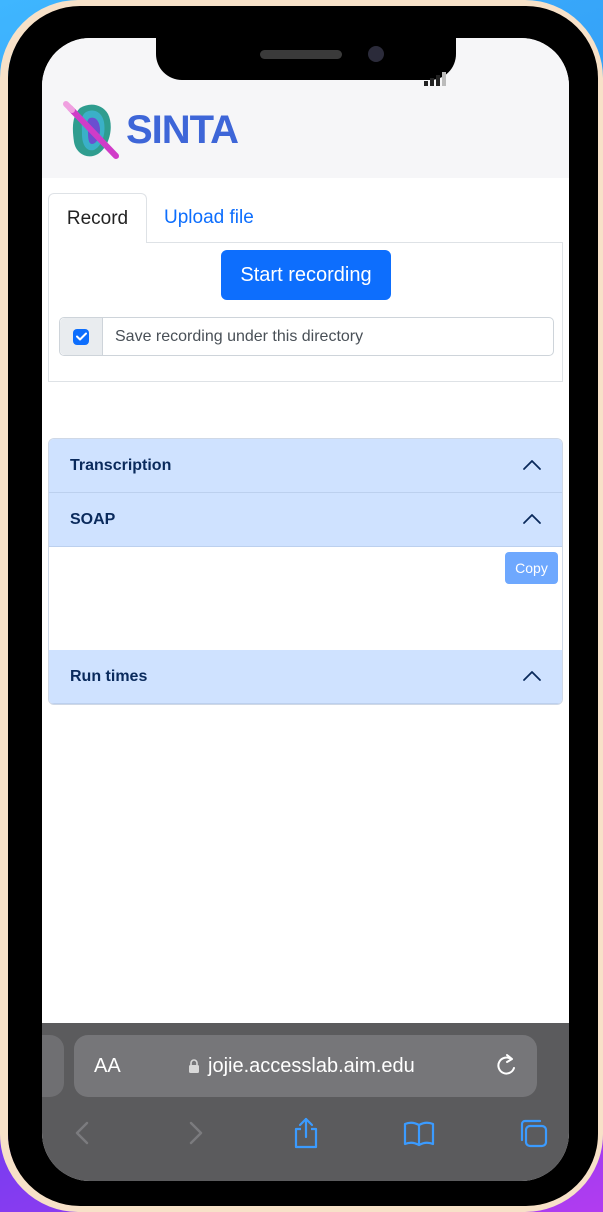 This screenshot has height=1212, width=603. Describe the element at coordinates (83, 1133) in the screenshot. I see `back-icon` at that location.